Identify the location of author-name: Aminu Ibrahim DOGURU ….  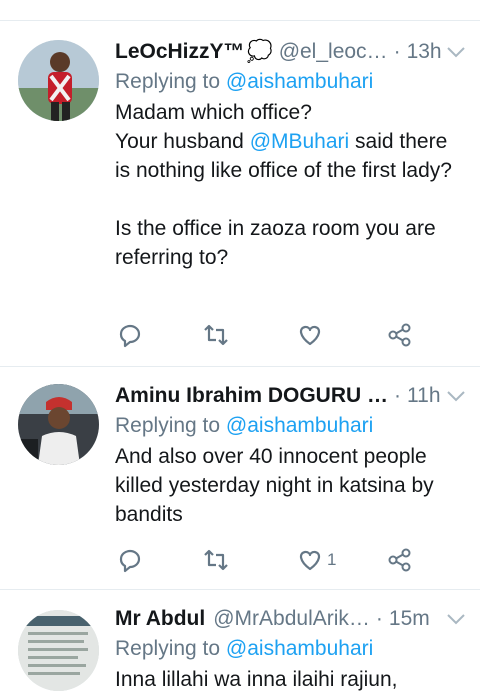
(251, 396).